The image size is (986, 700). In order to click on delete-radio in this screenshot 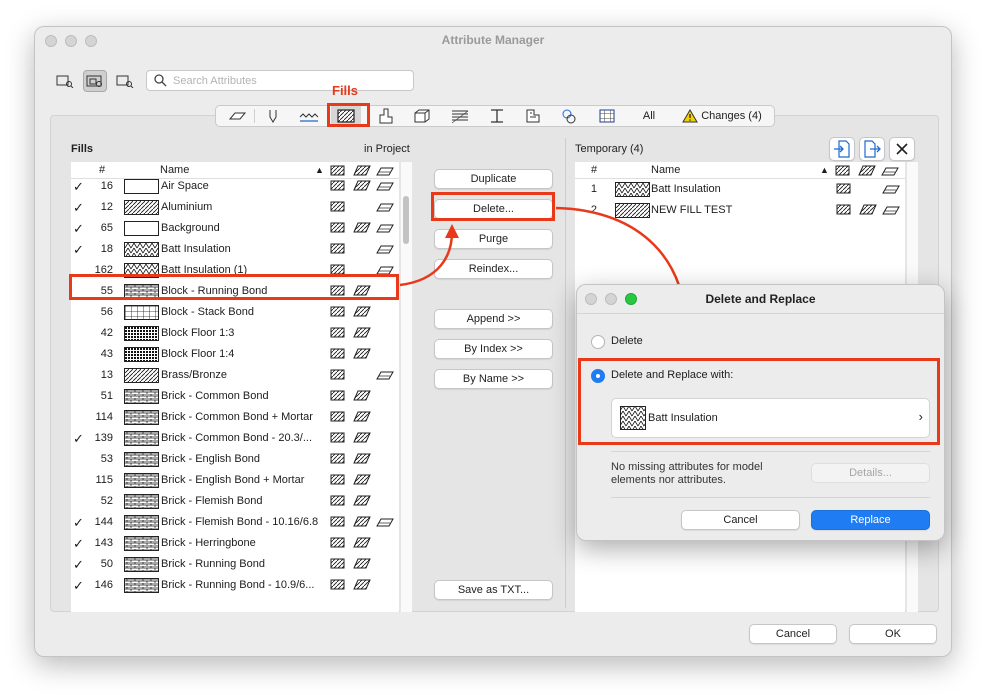, I will do `click(598, 342)`.